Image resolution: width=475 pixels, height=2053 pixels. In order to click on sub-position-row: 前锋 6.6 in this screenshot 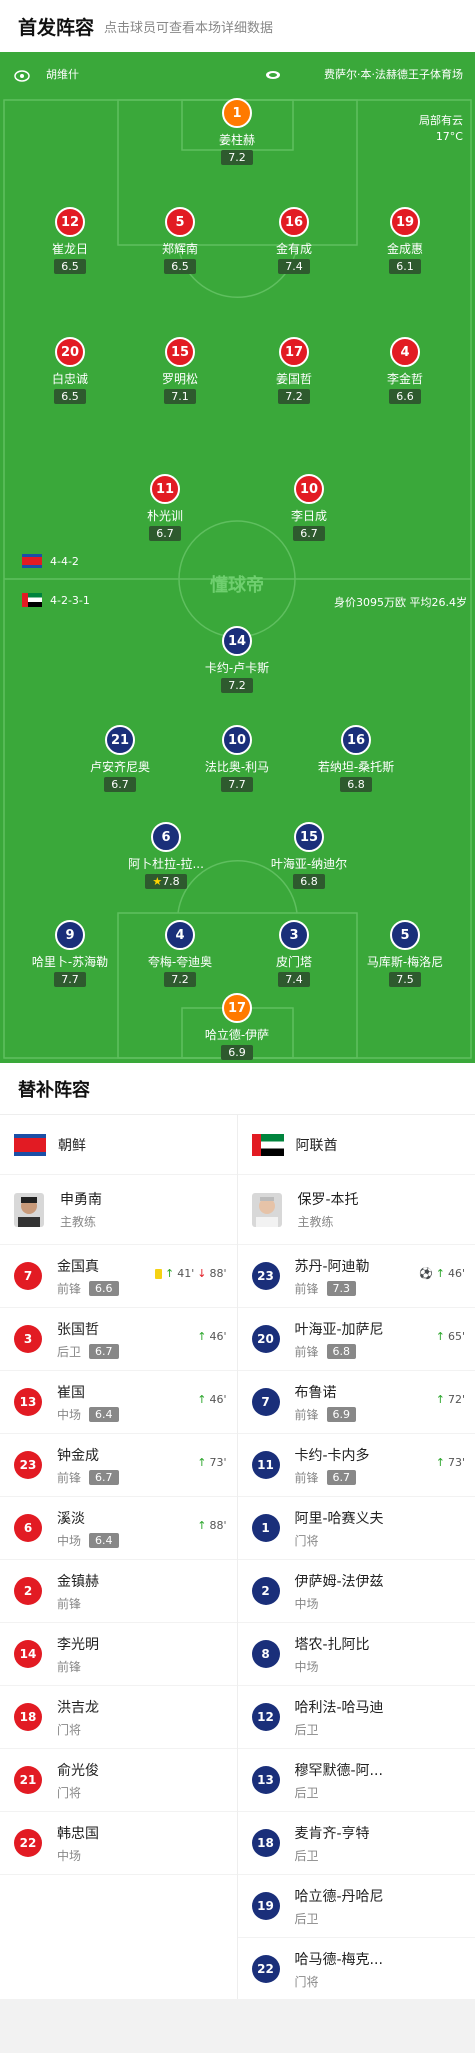, I will do `click(88, 1288)`.